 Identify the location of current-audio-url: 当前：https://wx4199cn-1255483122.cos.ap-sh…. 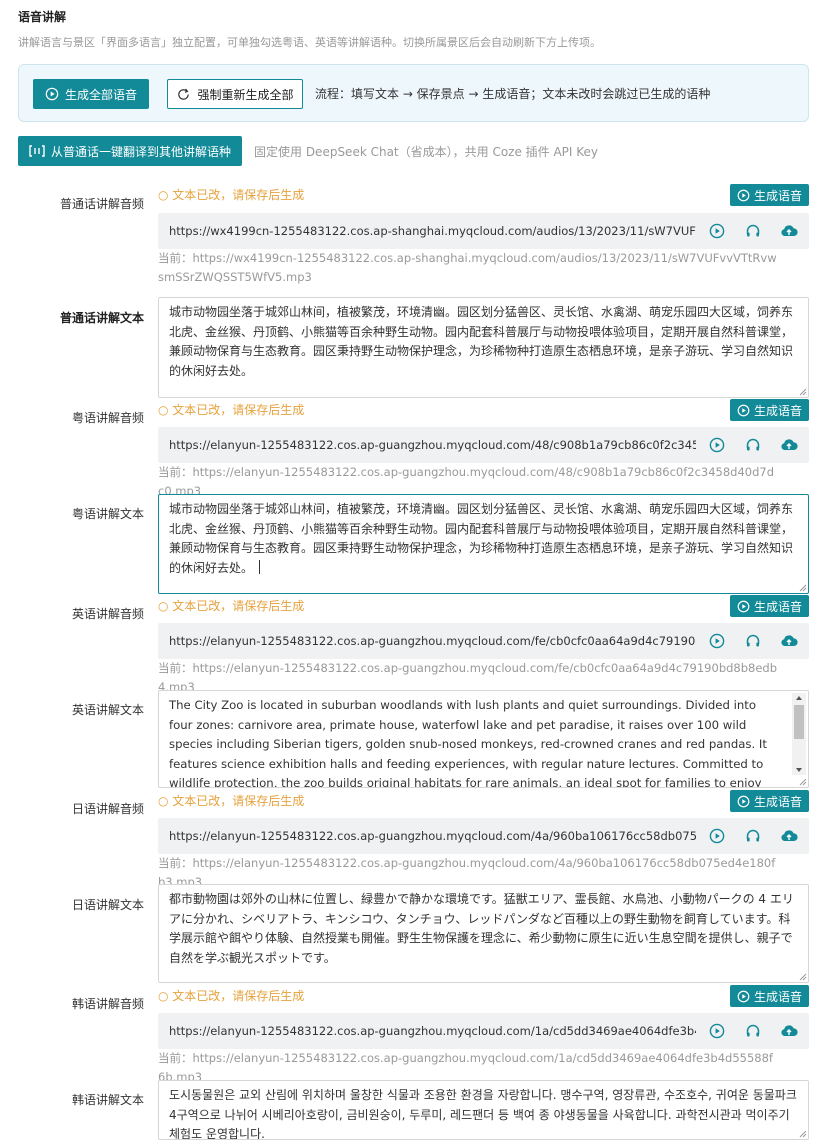
(467, 267).